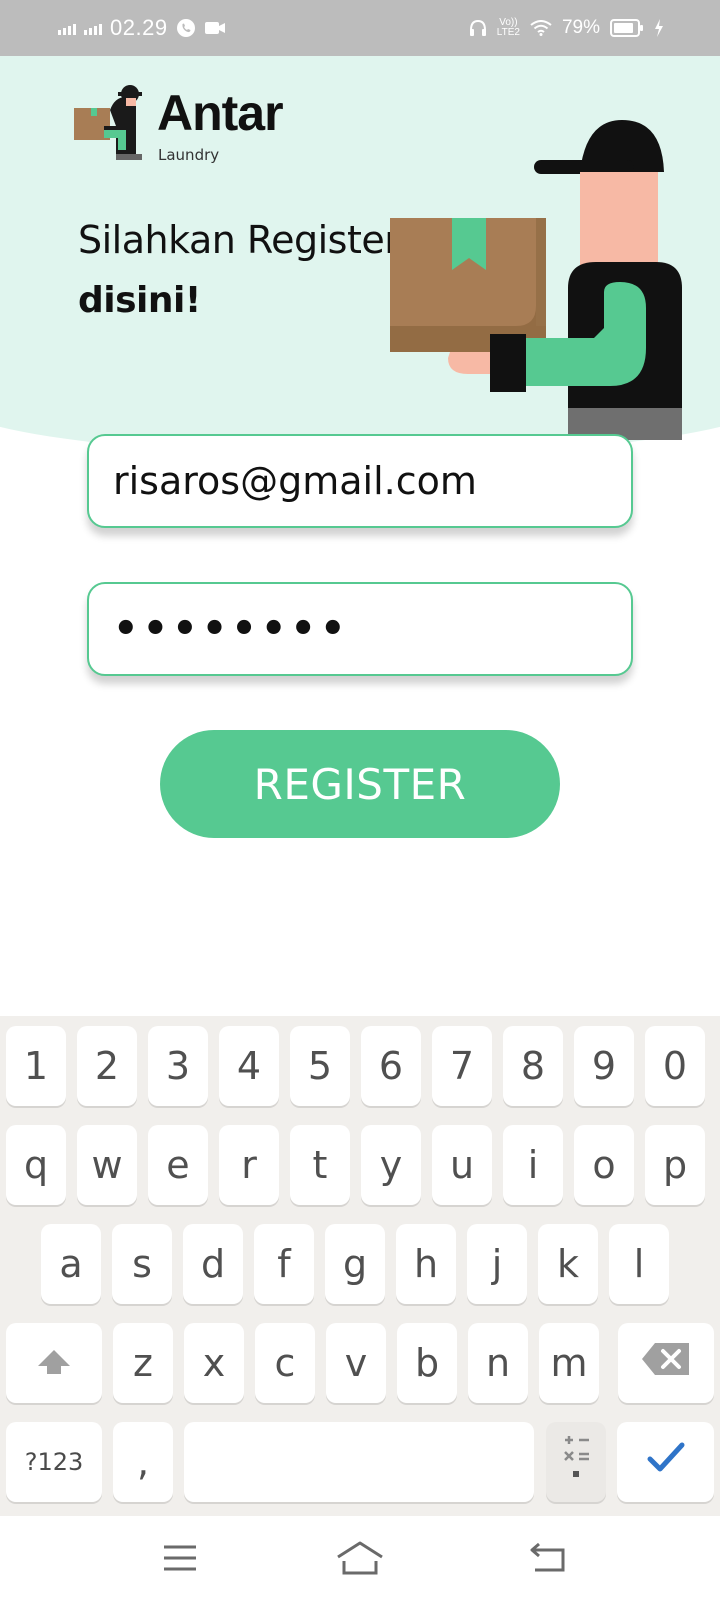 This screenshot has height=1600, width=720. What do you see at coordinates (320, 1066) in the screenshot?
I see `key-5: 5` at bounding box center [320, 1066].